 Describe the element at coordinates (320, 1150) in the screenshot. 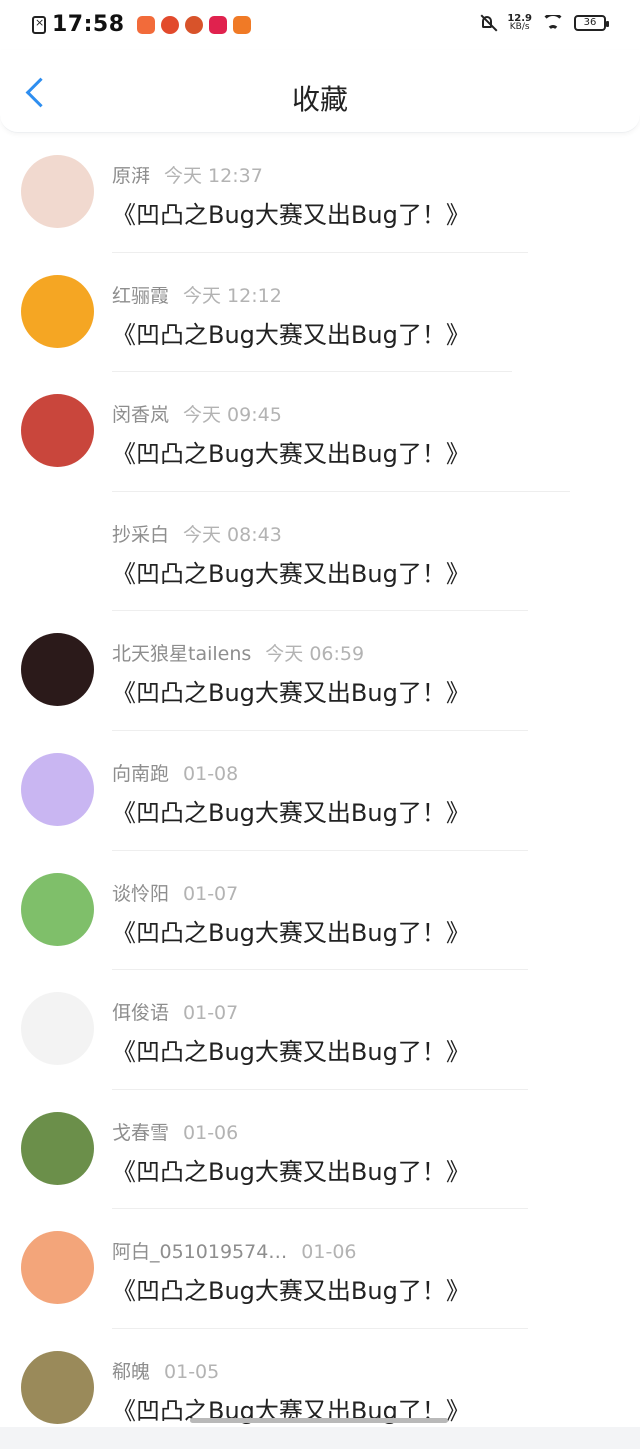

I see `list-item: 戈春雪 01-06 《凹凸之Bug大赛又出Bug了！》` at that location.